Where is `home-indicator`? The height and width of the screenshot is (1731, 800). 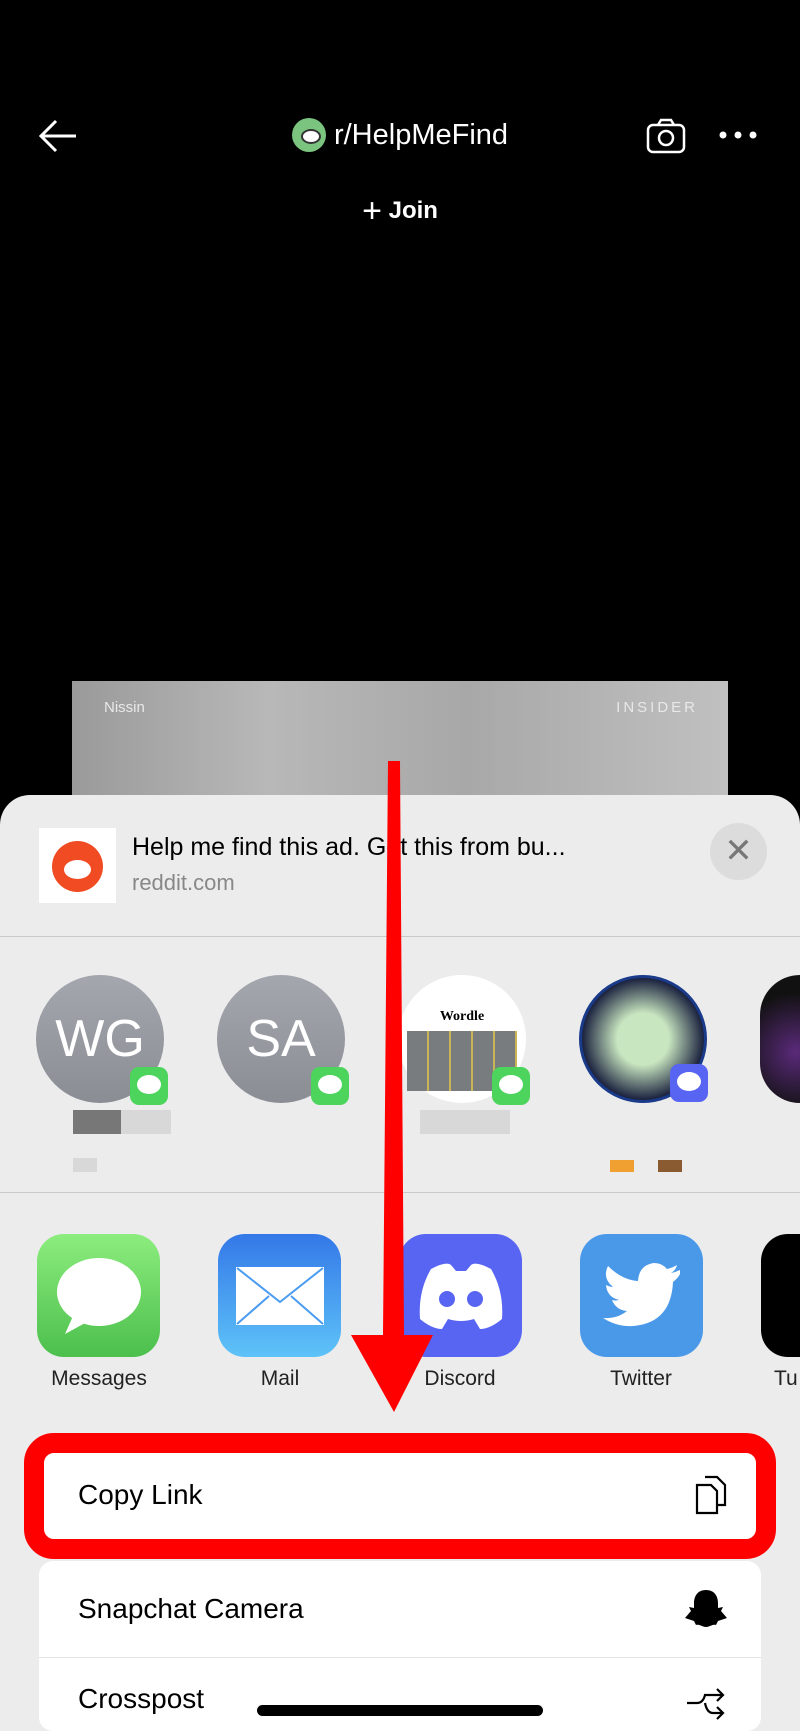
home-indicator is located at coordinates (400, 1710).